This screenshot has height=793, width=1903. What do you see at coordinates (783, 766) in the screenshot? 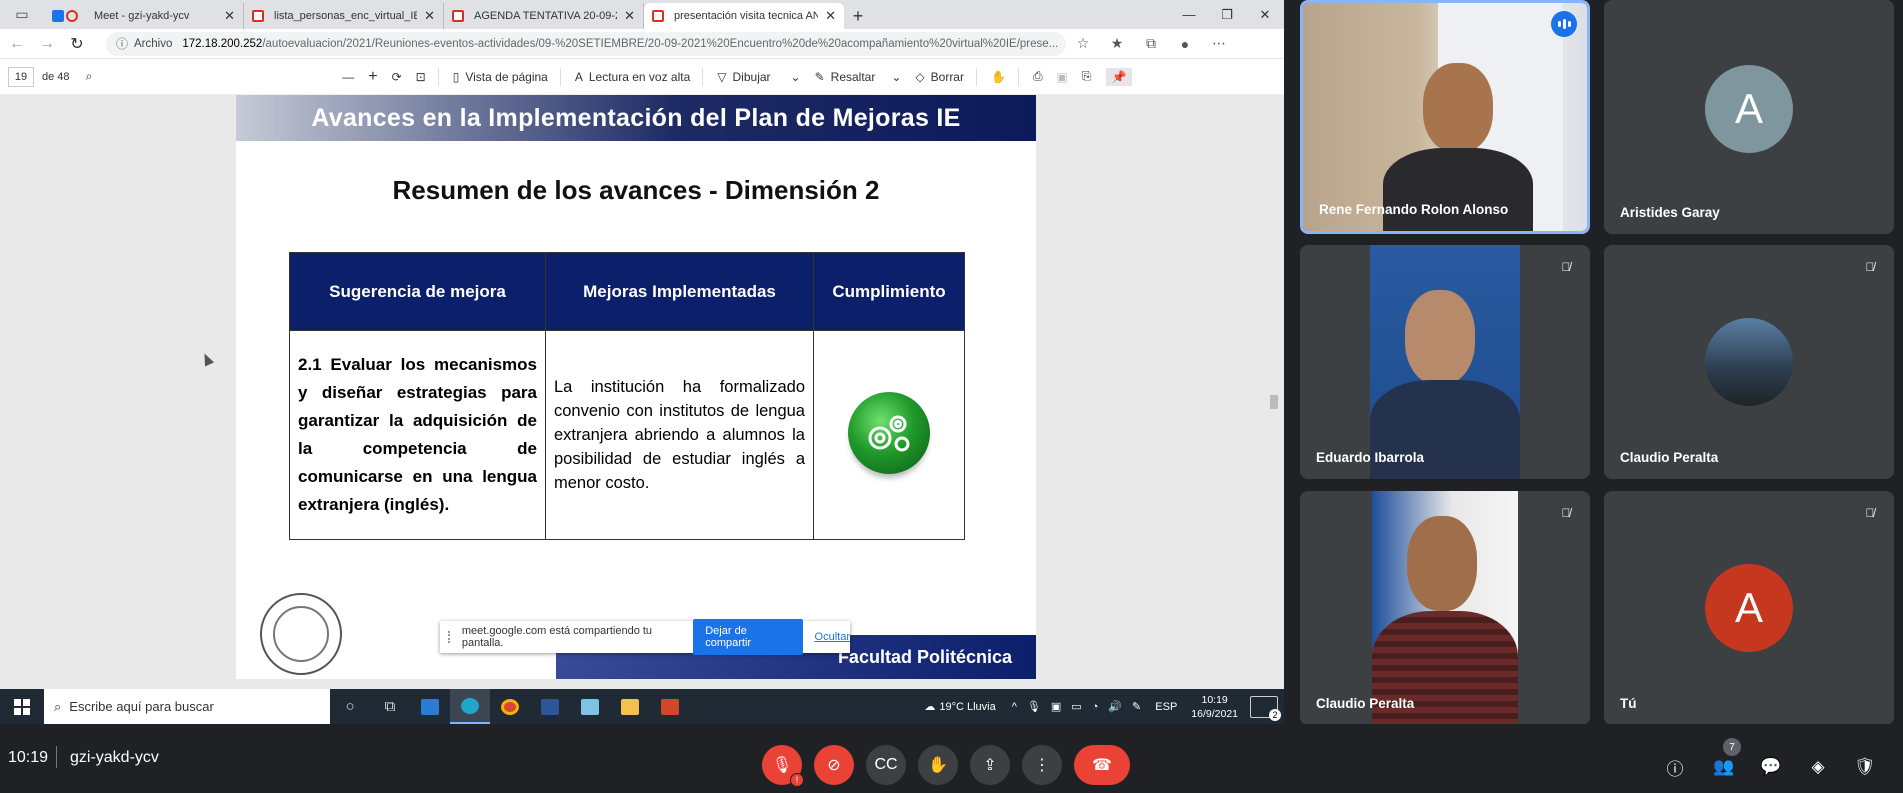
I see `microphone-toggle-button: 🎙 !` at bounding box center [783, 766].